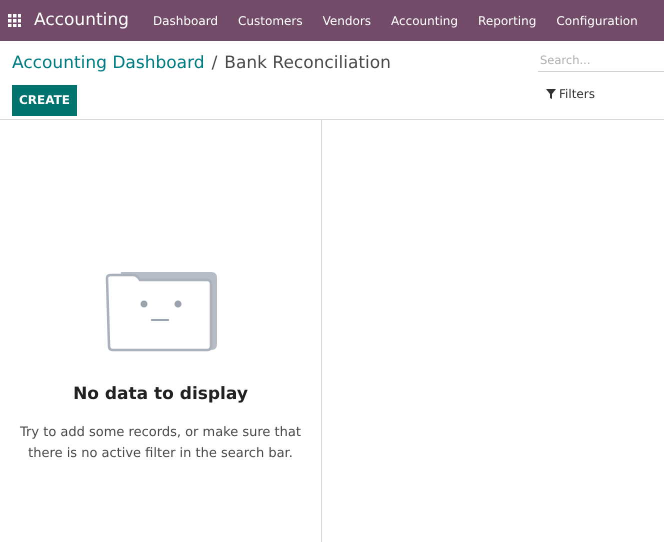  Describe the element at coordinates (81, 21) in the screenshot. I see `app-title: Accounting` at that location.